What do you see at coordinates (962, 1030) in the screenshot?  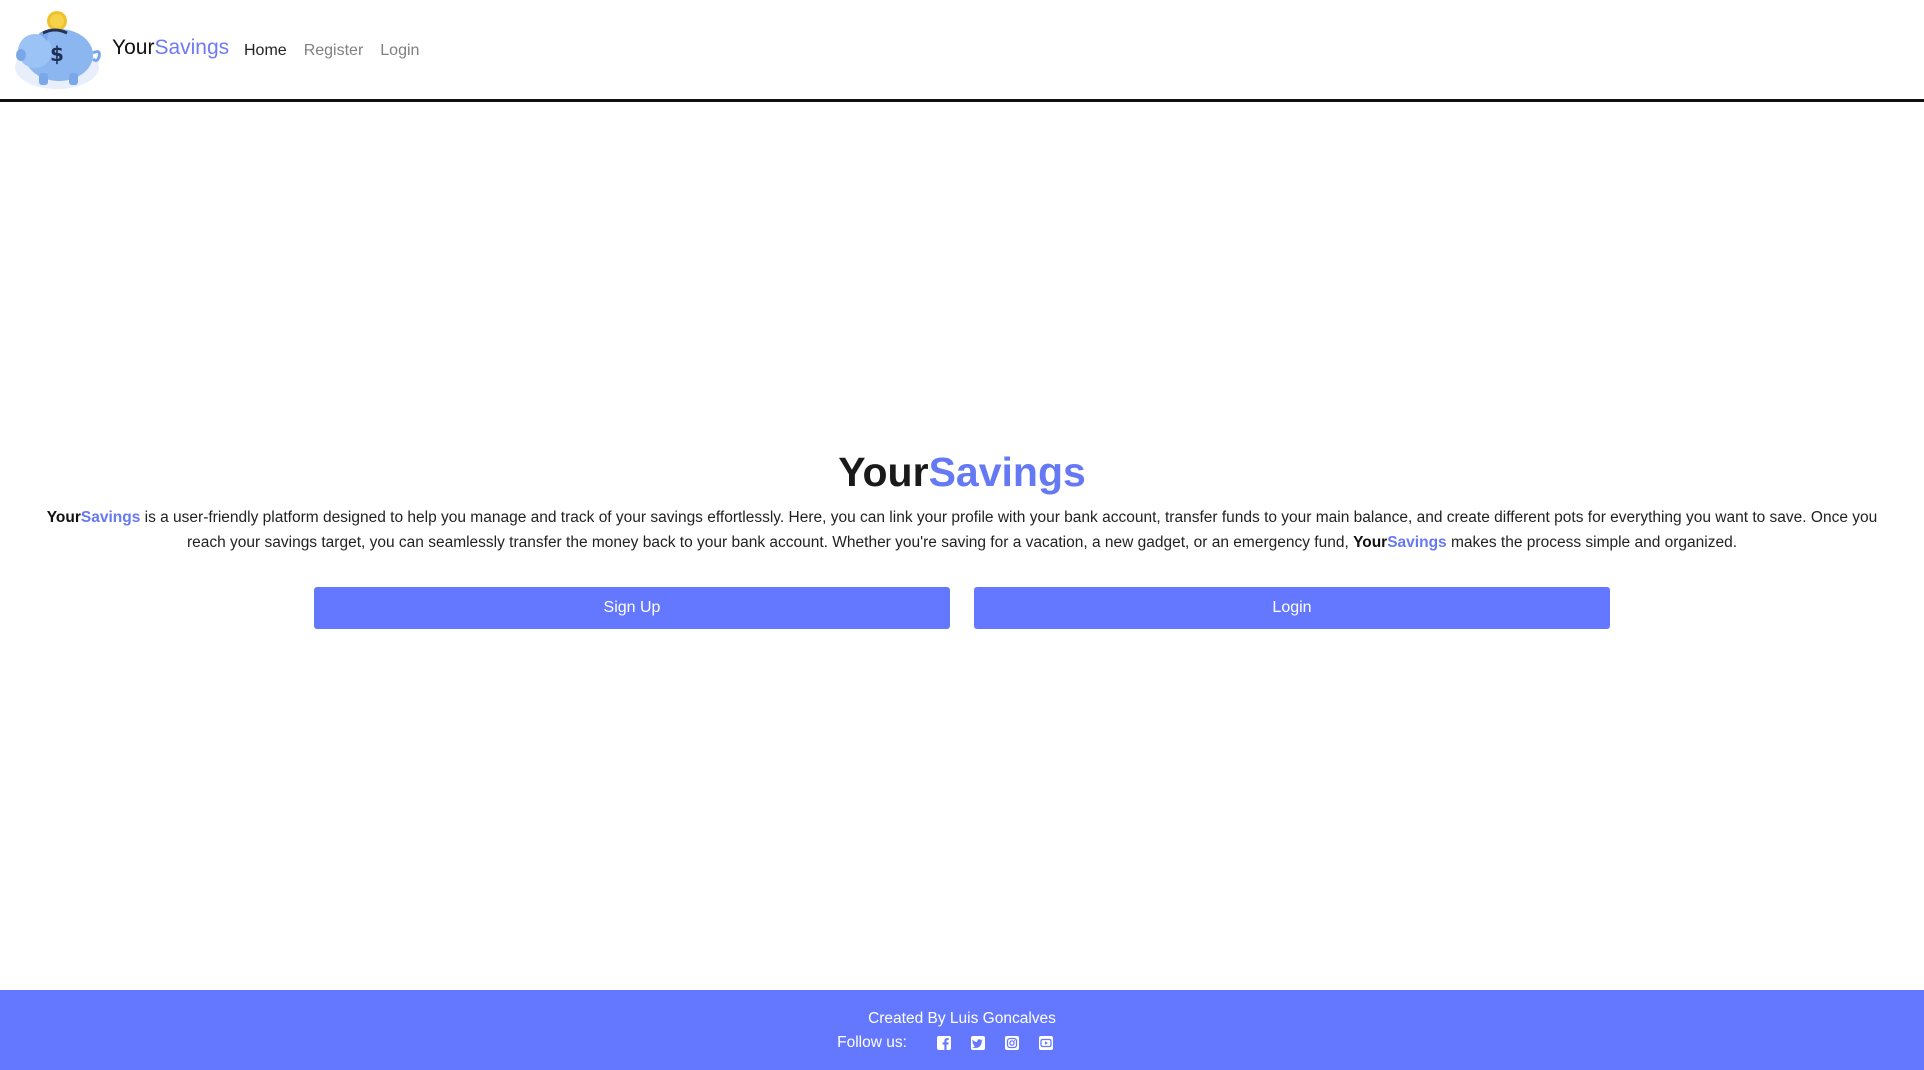 I see `footer: Created By Luis Goncalves Follow us:` at bounding box center [962, 1030].